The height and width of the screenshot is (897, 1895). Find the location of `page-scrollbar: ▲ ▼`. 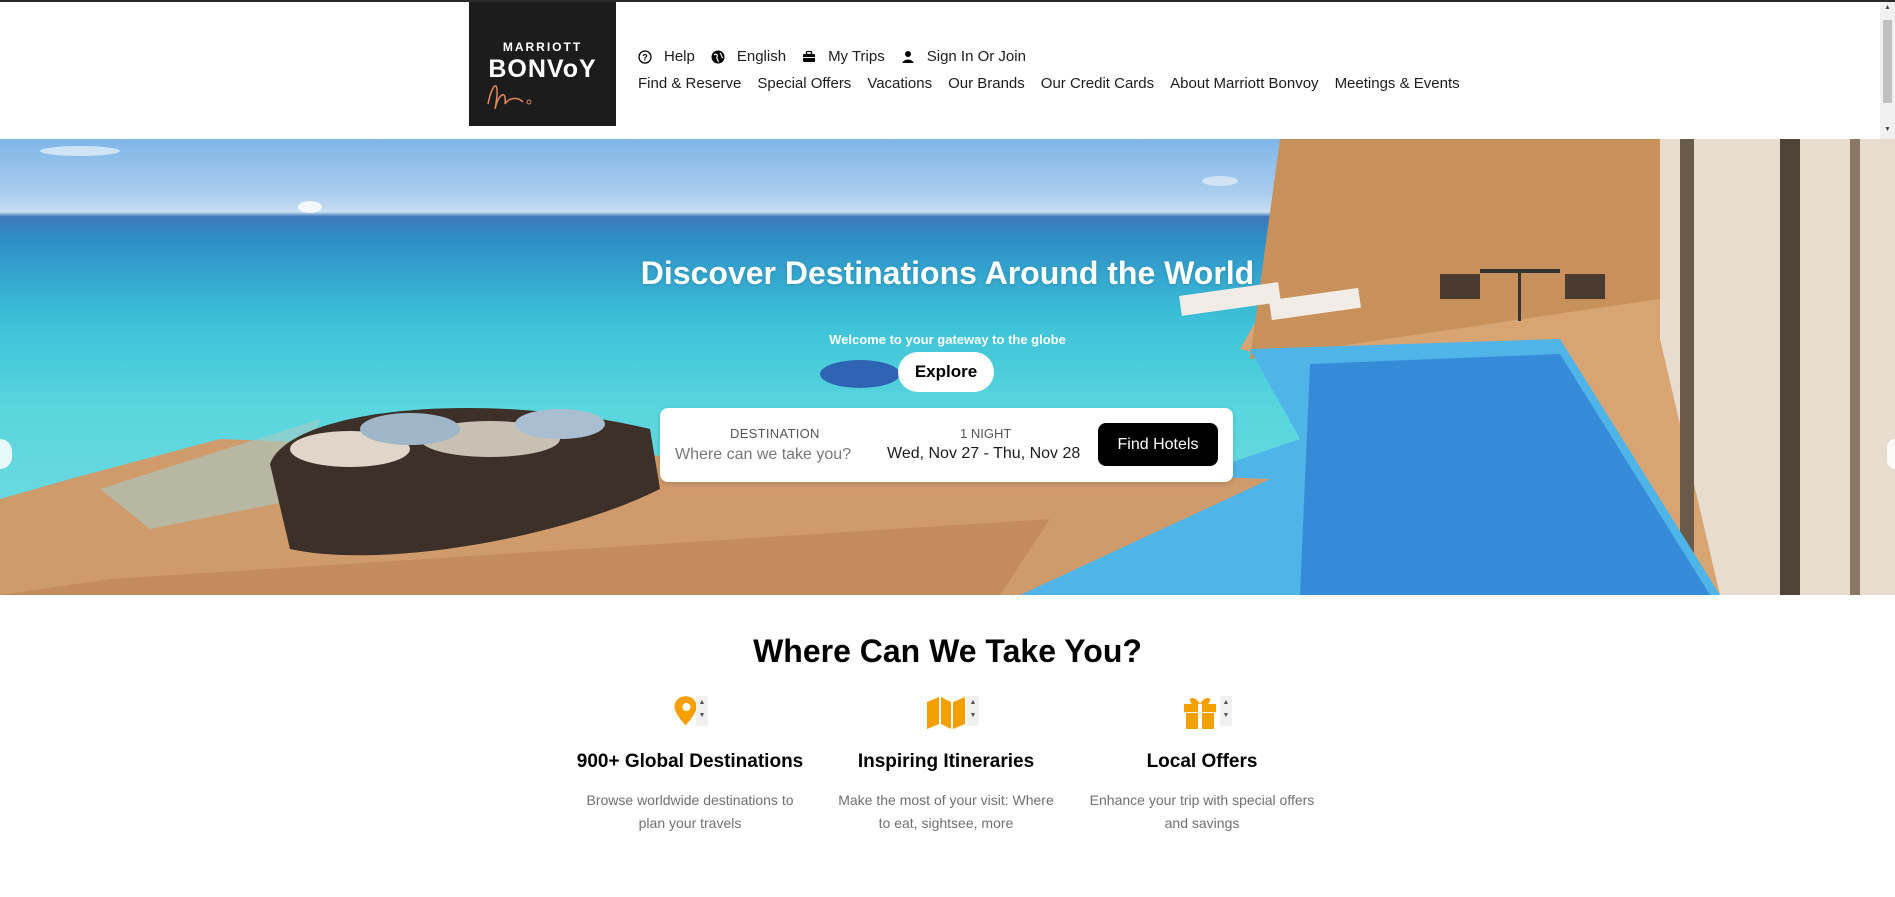

page-scrollbar: ▲ ▼ is located at coordinates (1887, 70).